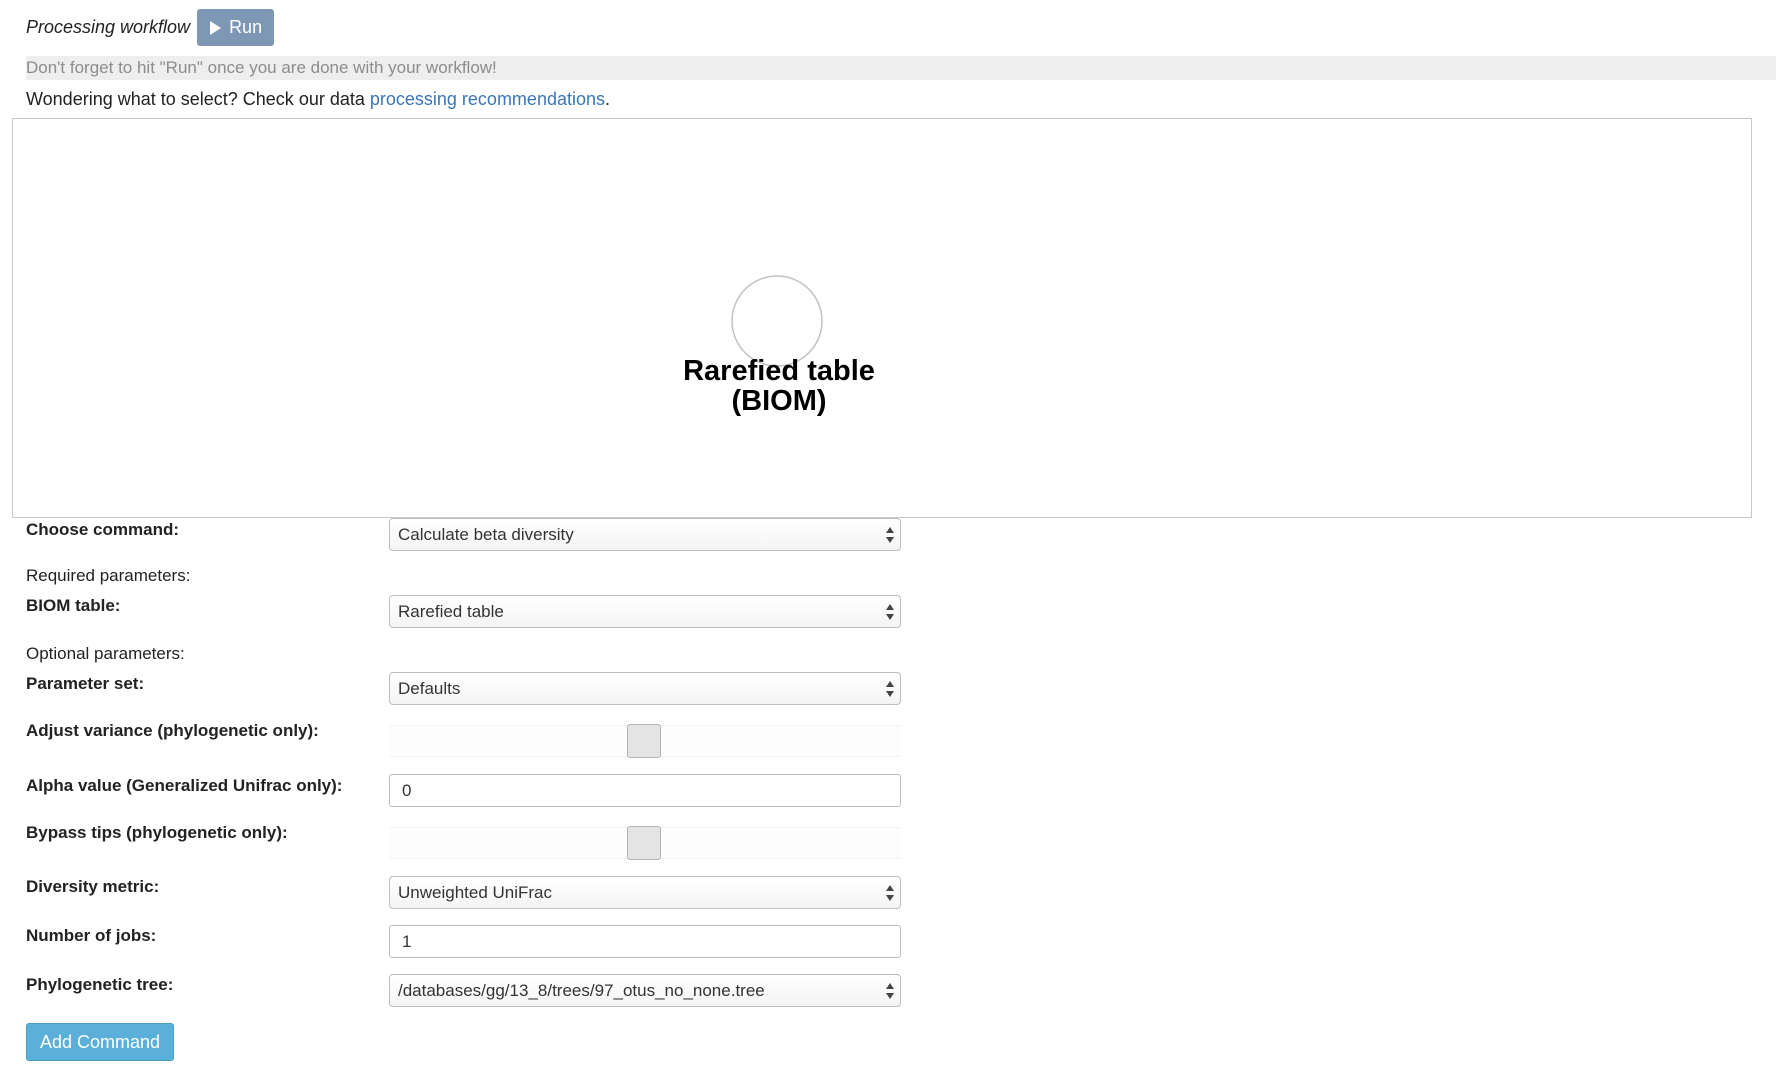  Describe the element at coordinates (451, 611) in the screenshot. I see `biom-table-value: Rarefied table` at that location.